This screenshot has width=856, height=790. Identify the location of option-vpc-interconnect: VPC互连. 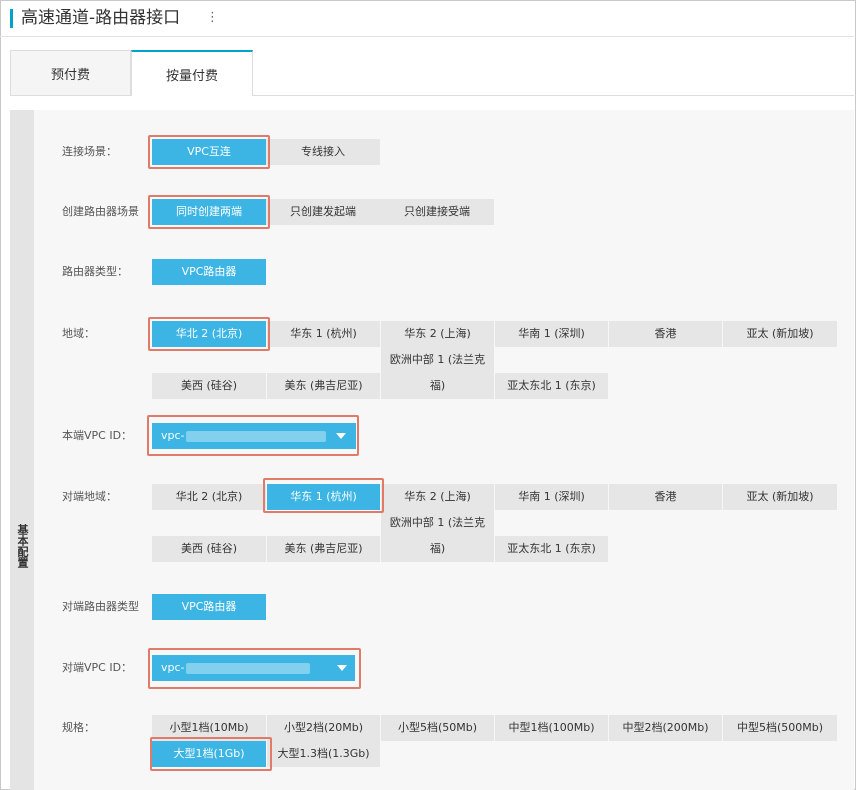
(209, 152).